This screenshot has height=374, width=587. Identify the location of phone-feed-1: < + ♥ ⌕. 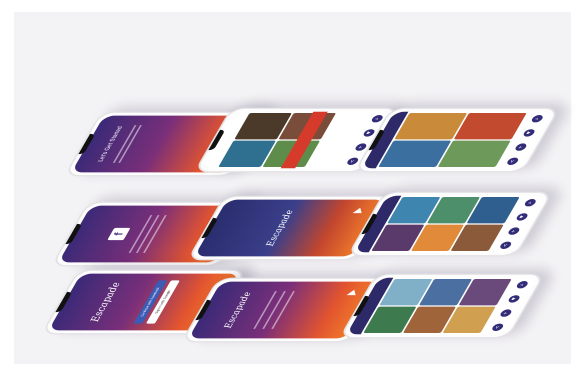
(457, 140).